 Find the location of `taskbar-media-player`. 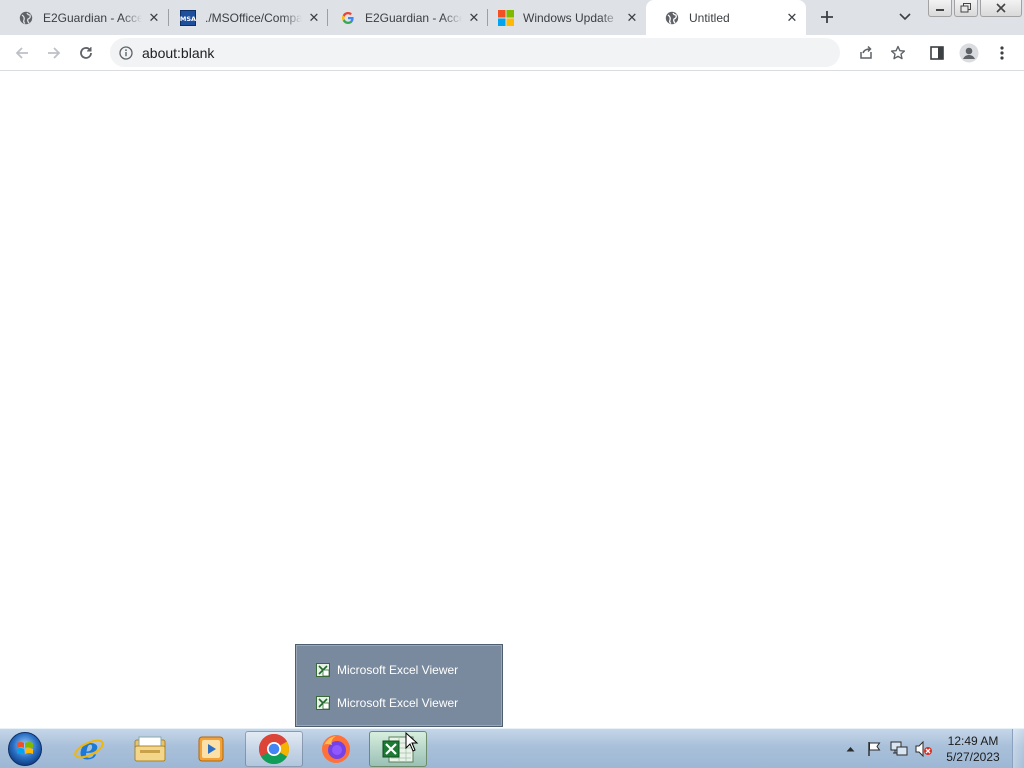

taskbar-media-player is located at coordinates (211, 749).